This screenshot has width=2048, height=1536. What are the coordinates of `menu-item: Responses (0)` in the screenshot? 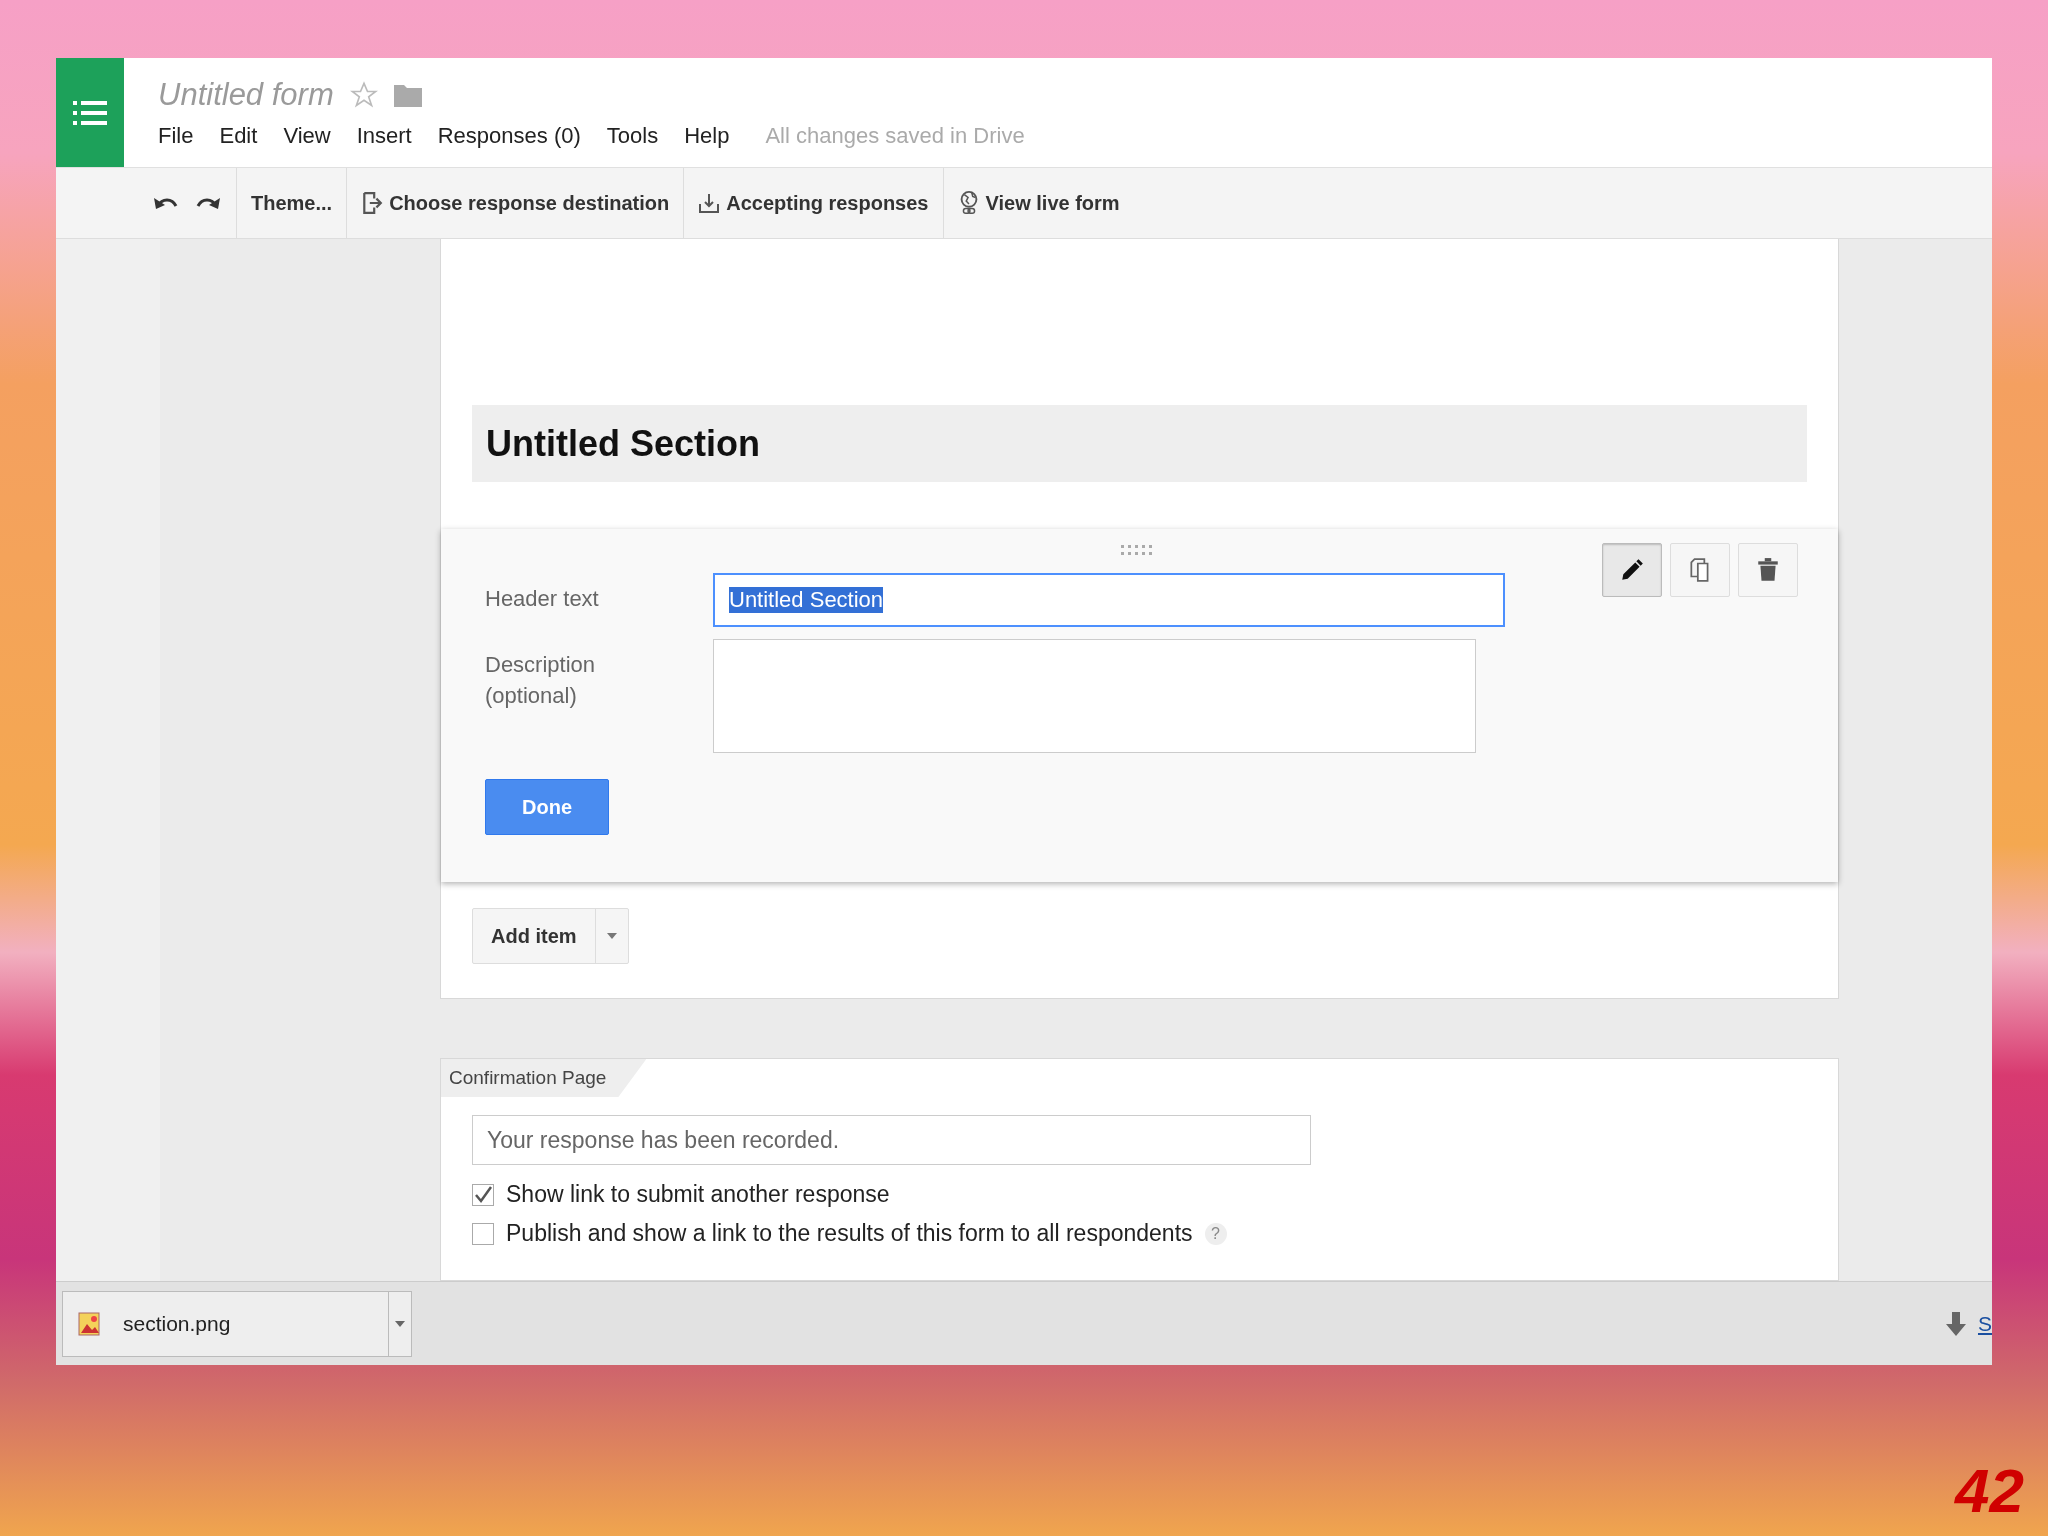 It's located at (509, 135).